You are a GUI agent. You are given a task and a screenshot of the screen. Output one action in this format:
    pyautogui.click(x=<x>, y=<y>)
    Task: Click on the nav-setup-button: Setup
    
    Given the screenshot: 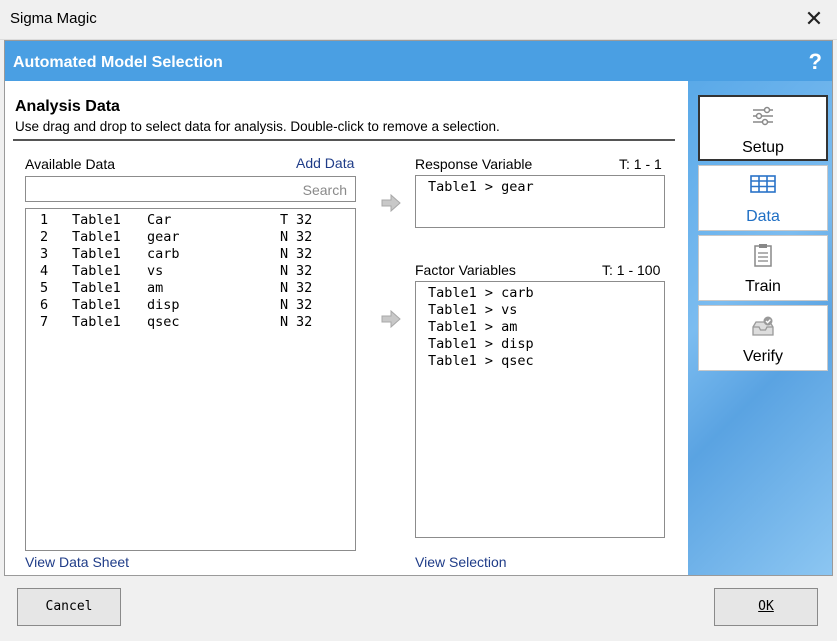 What is the action you would take?
    pyautogui.click(x=763, y=128)
    